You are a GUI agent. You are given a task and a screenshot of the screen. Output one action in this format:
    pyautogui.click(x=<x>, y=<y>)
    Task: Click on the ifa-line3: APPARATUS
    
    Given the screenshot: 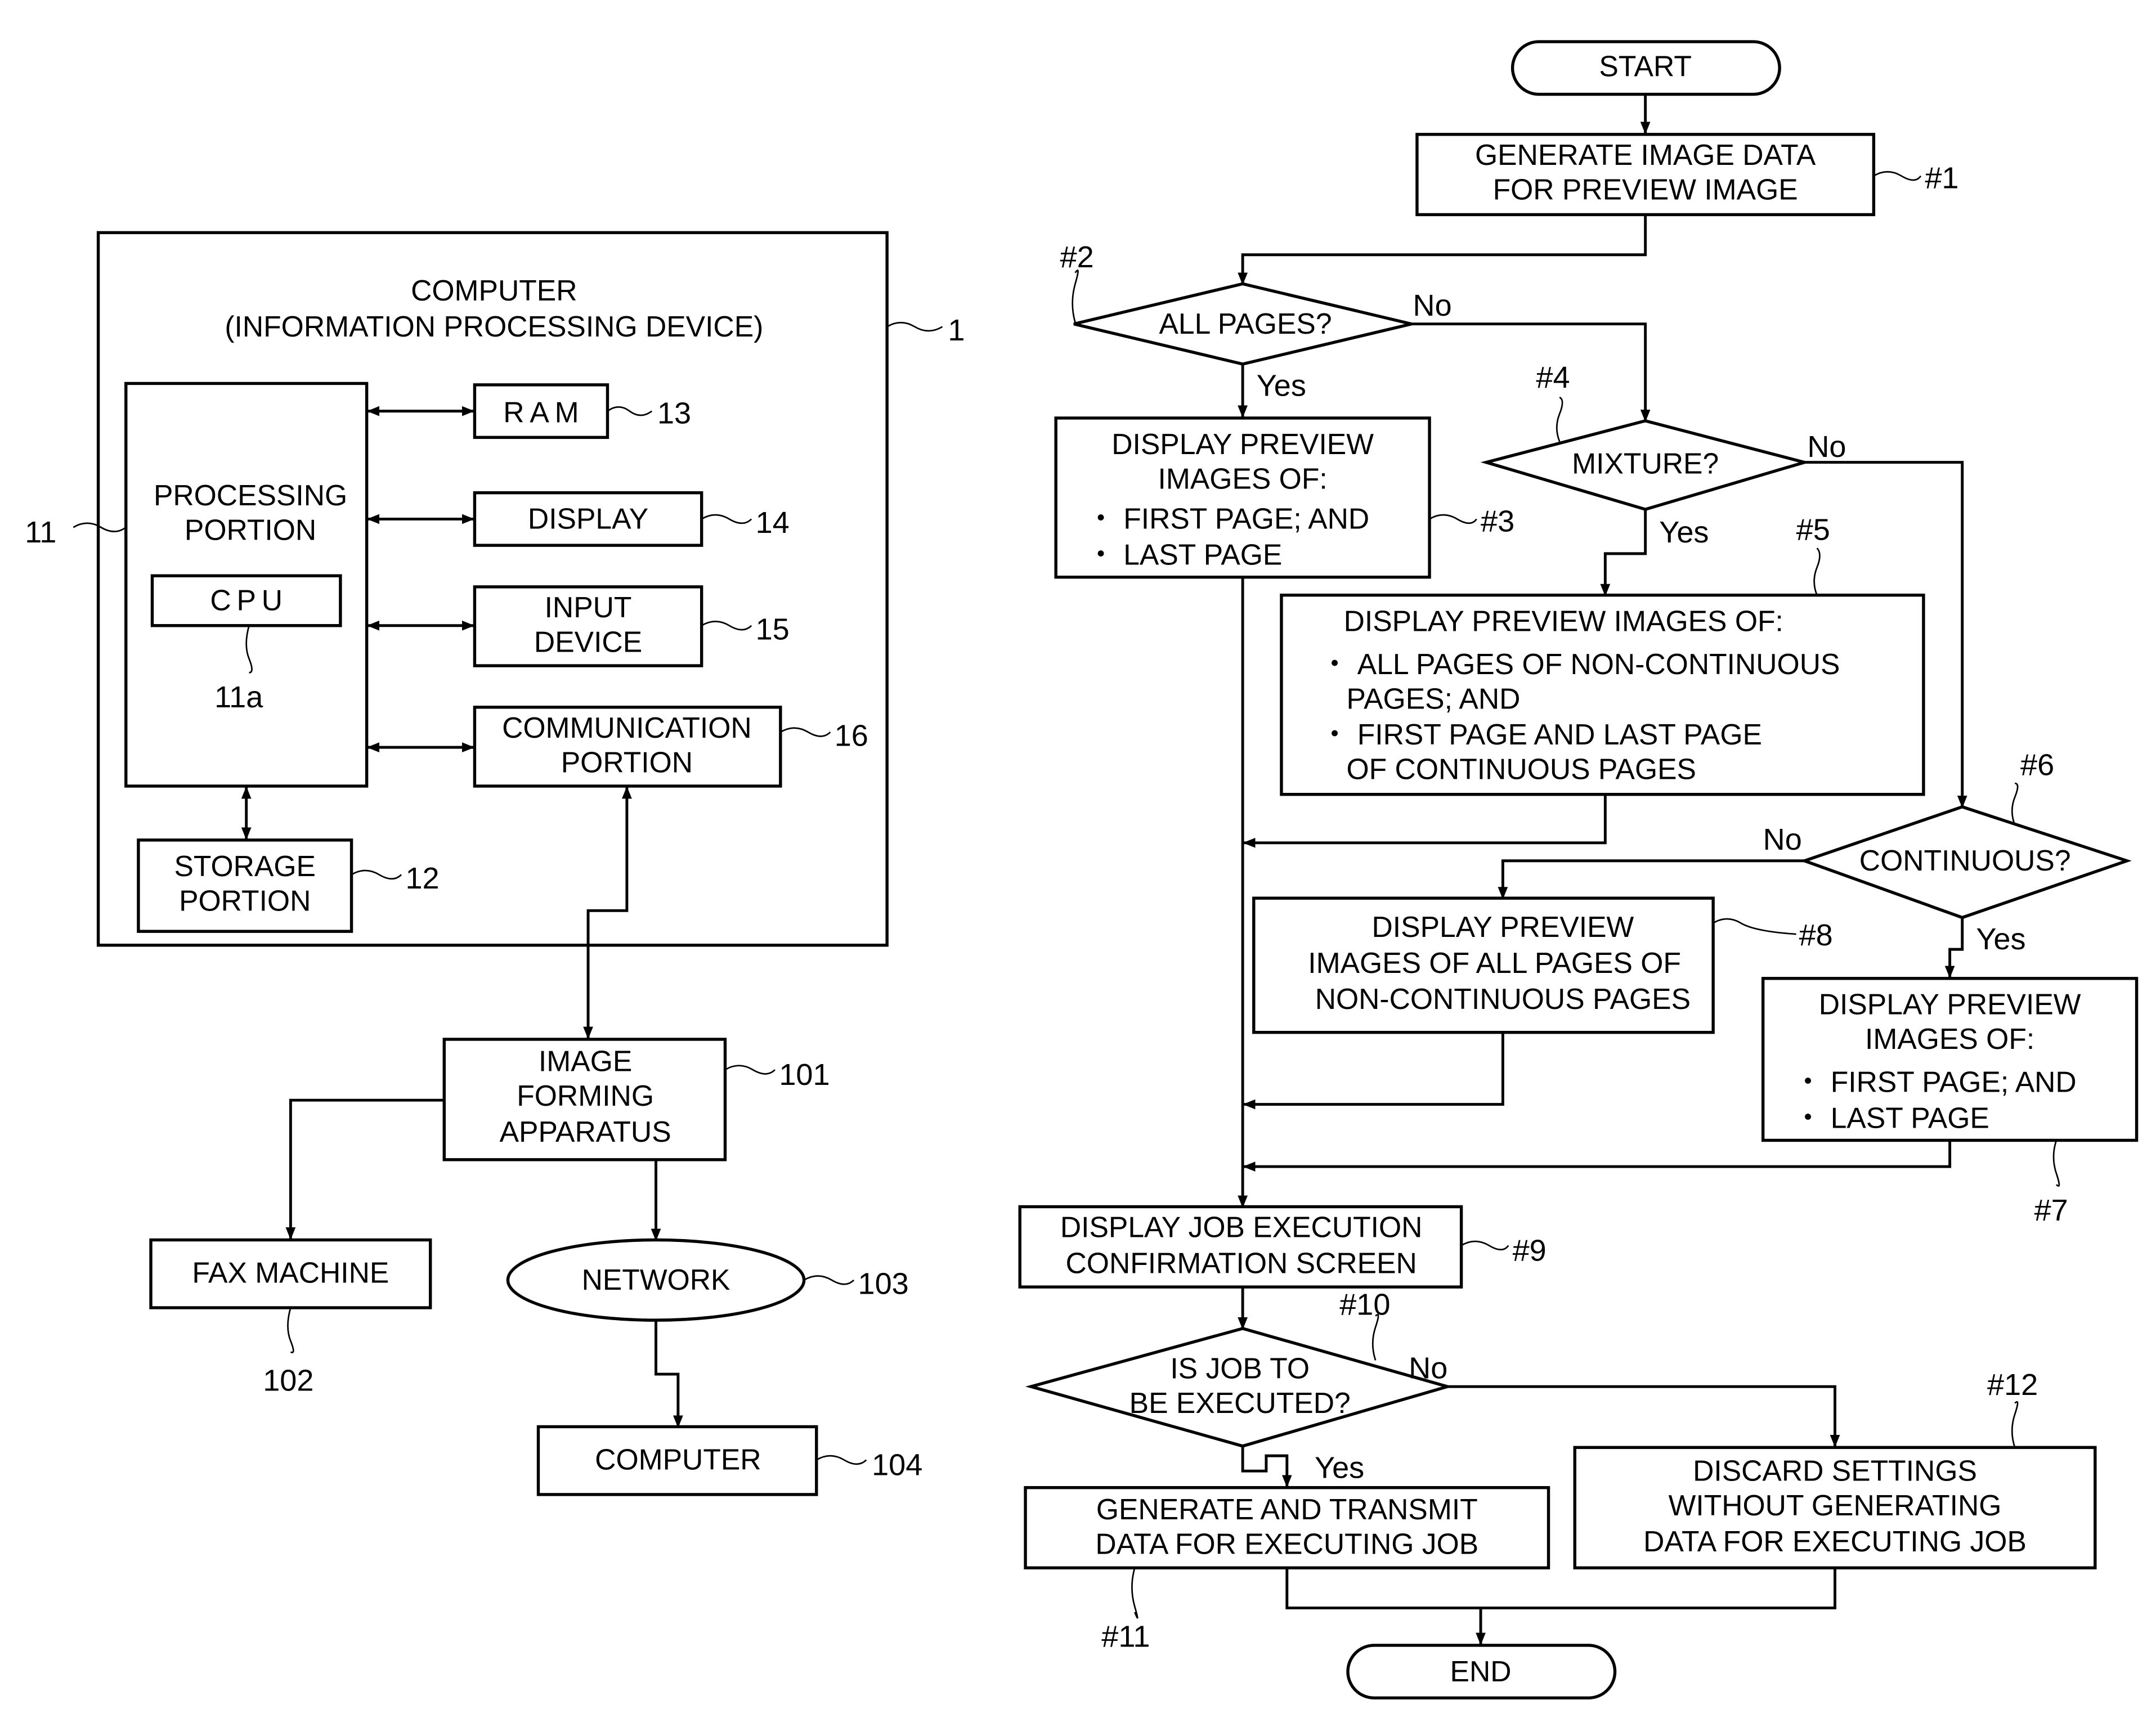 What is the action you would take?
    pyautogui.click(x=585, y=1132)
    